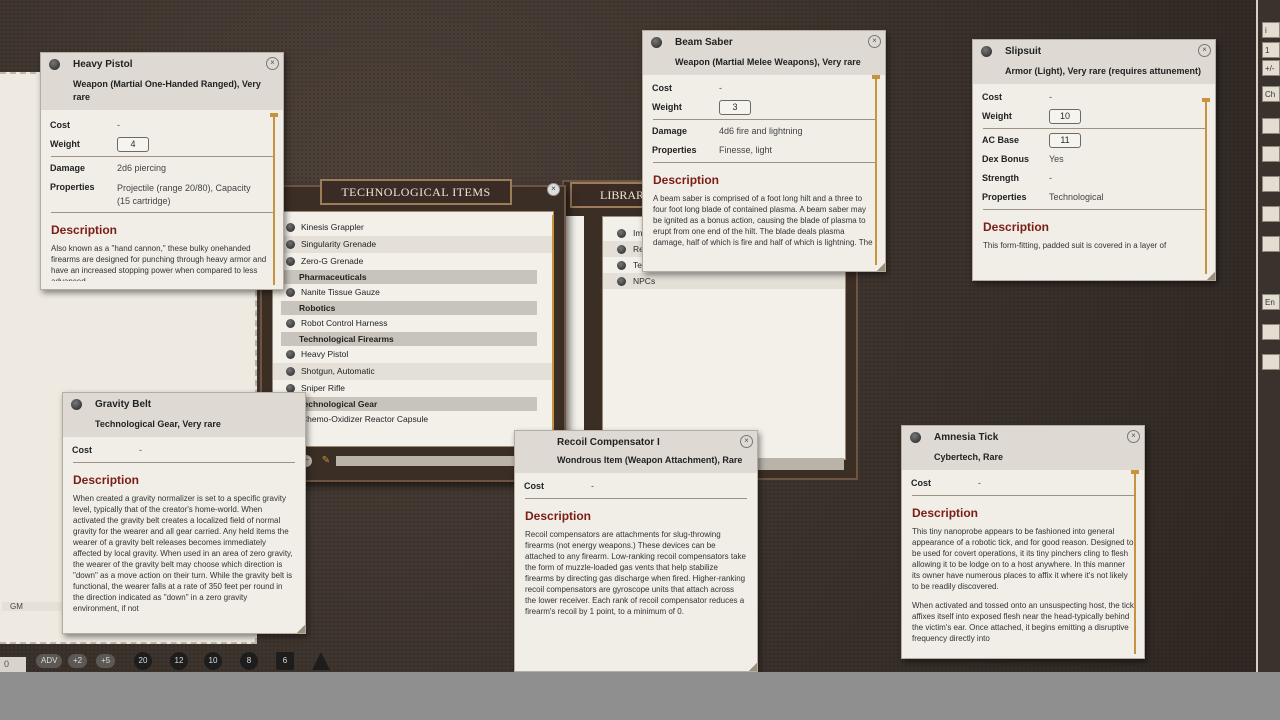 The height and width of the screenshot is (720, 1280). I want to click on modifier-box: 0, so click(13, 664).